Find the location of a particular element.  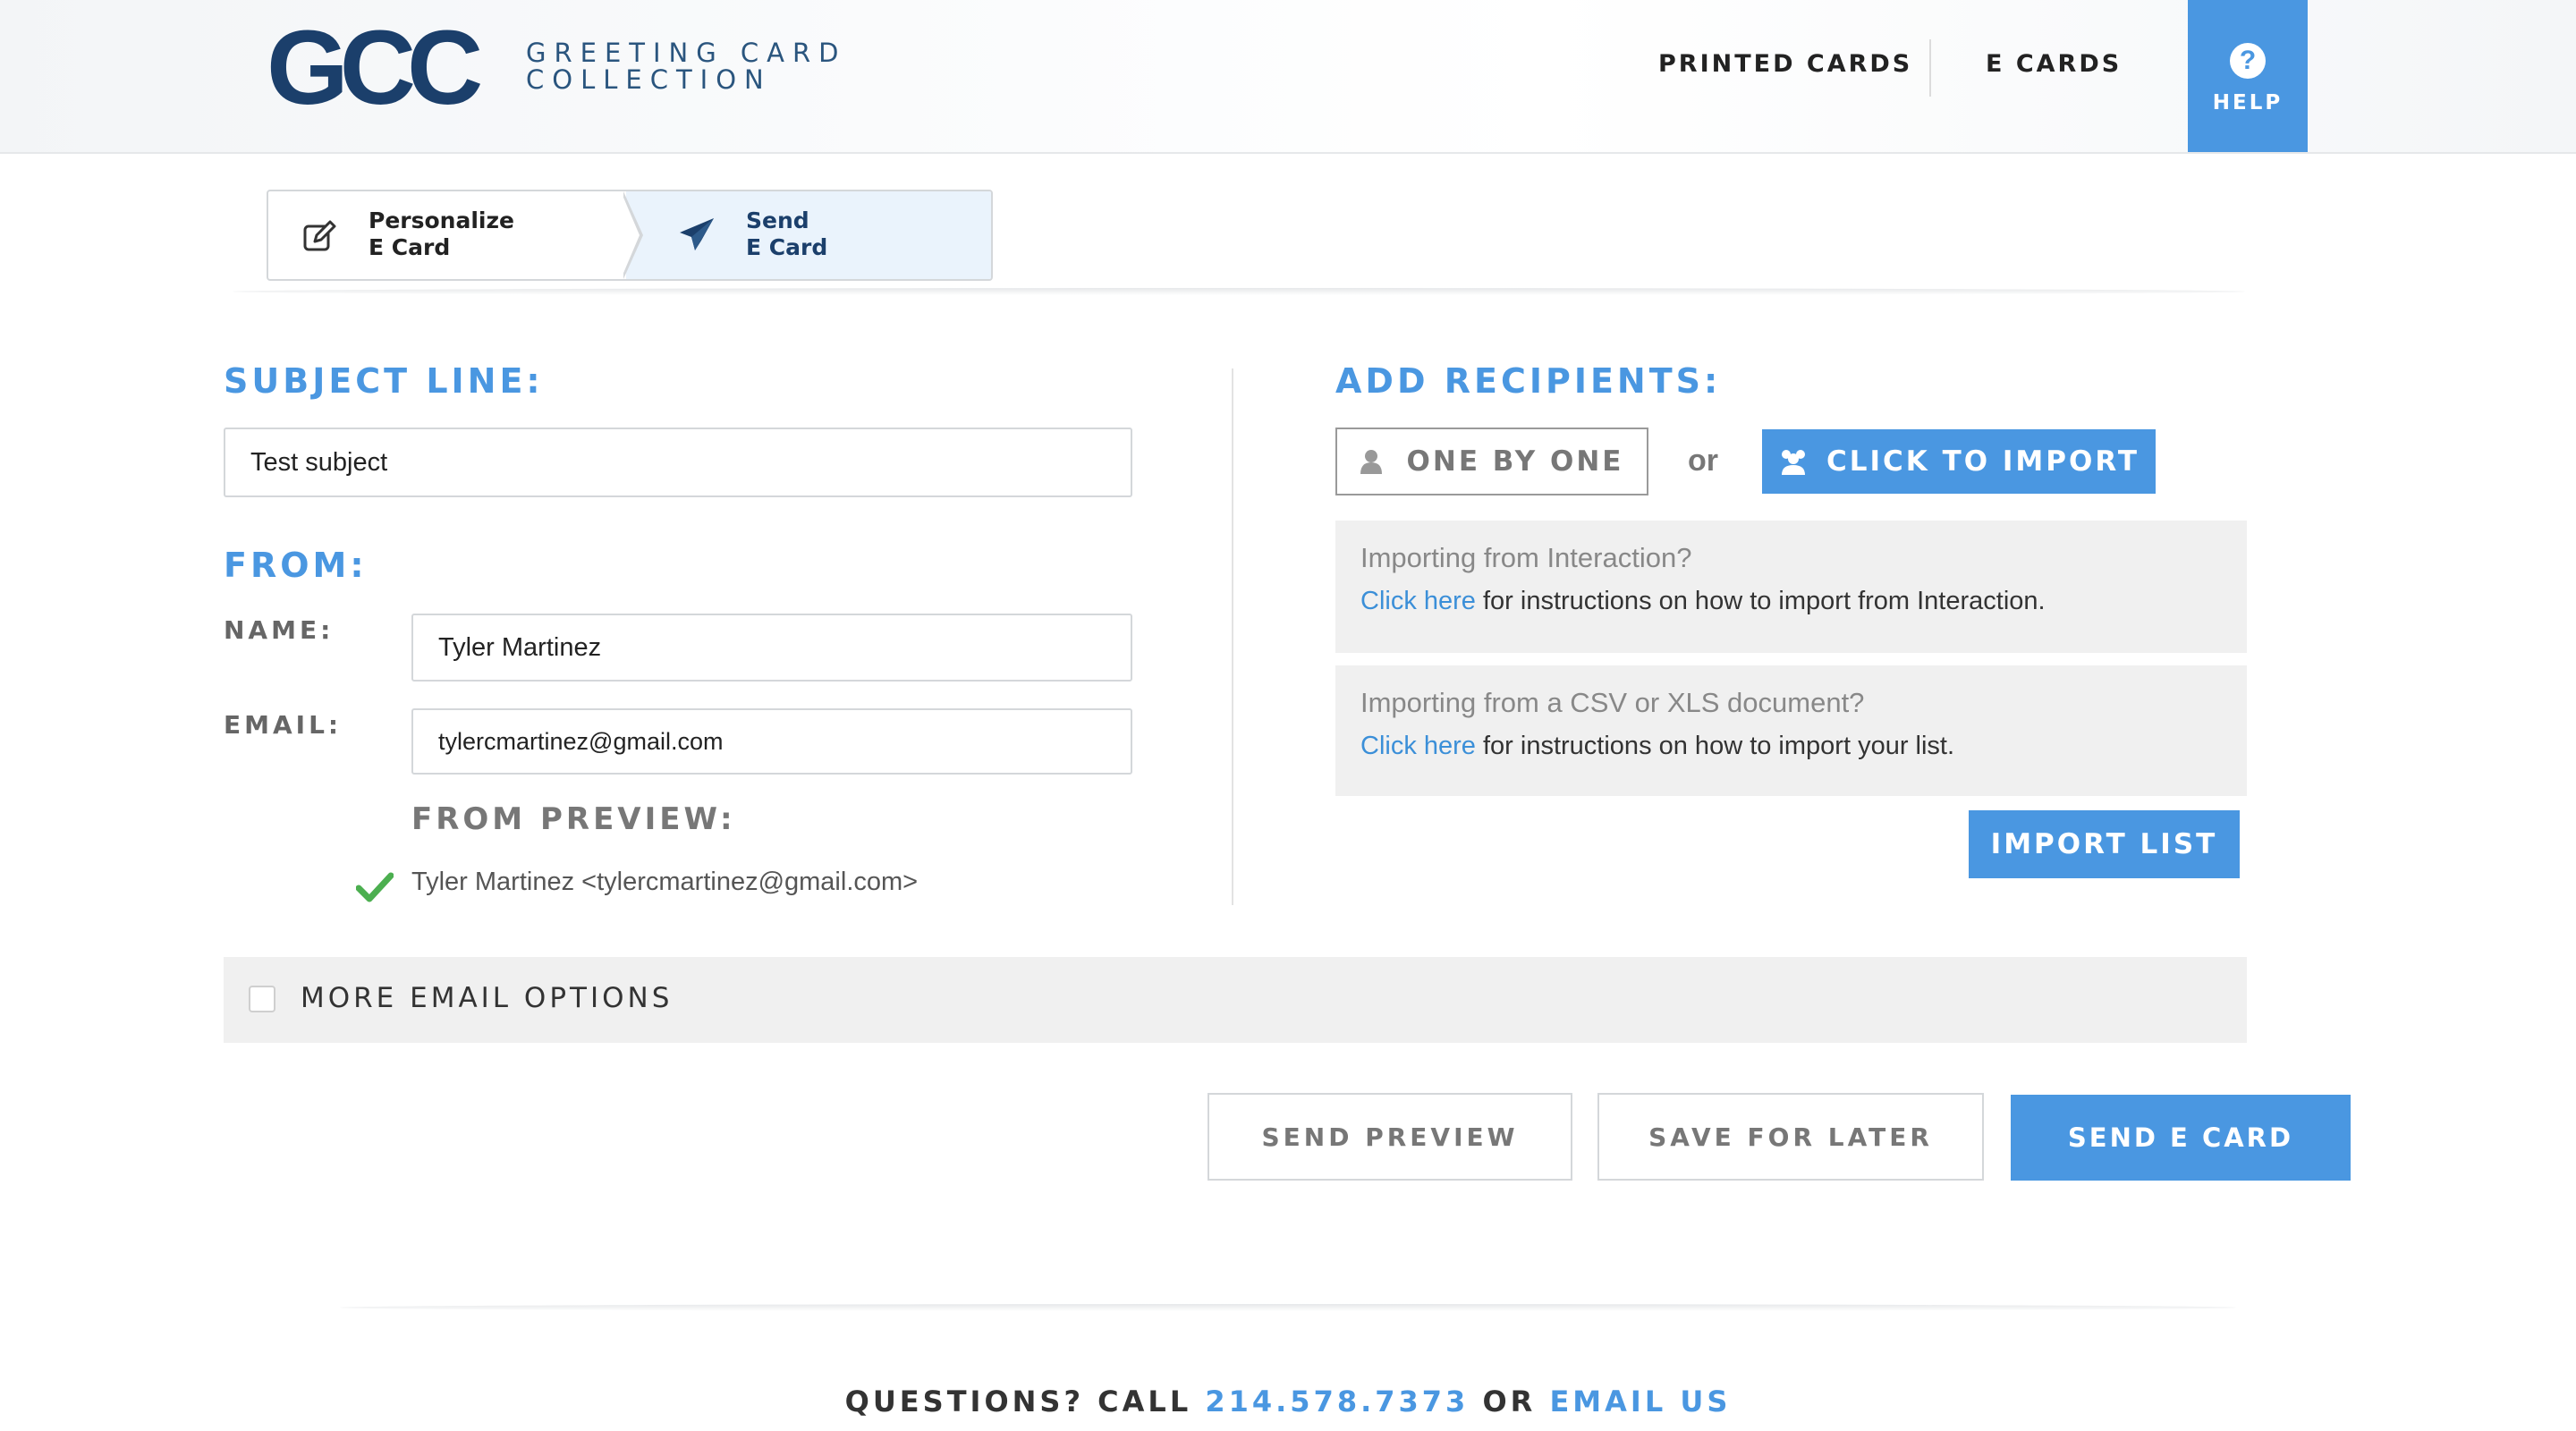

footer-or: OR is located at coordinates (1509, 1401).